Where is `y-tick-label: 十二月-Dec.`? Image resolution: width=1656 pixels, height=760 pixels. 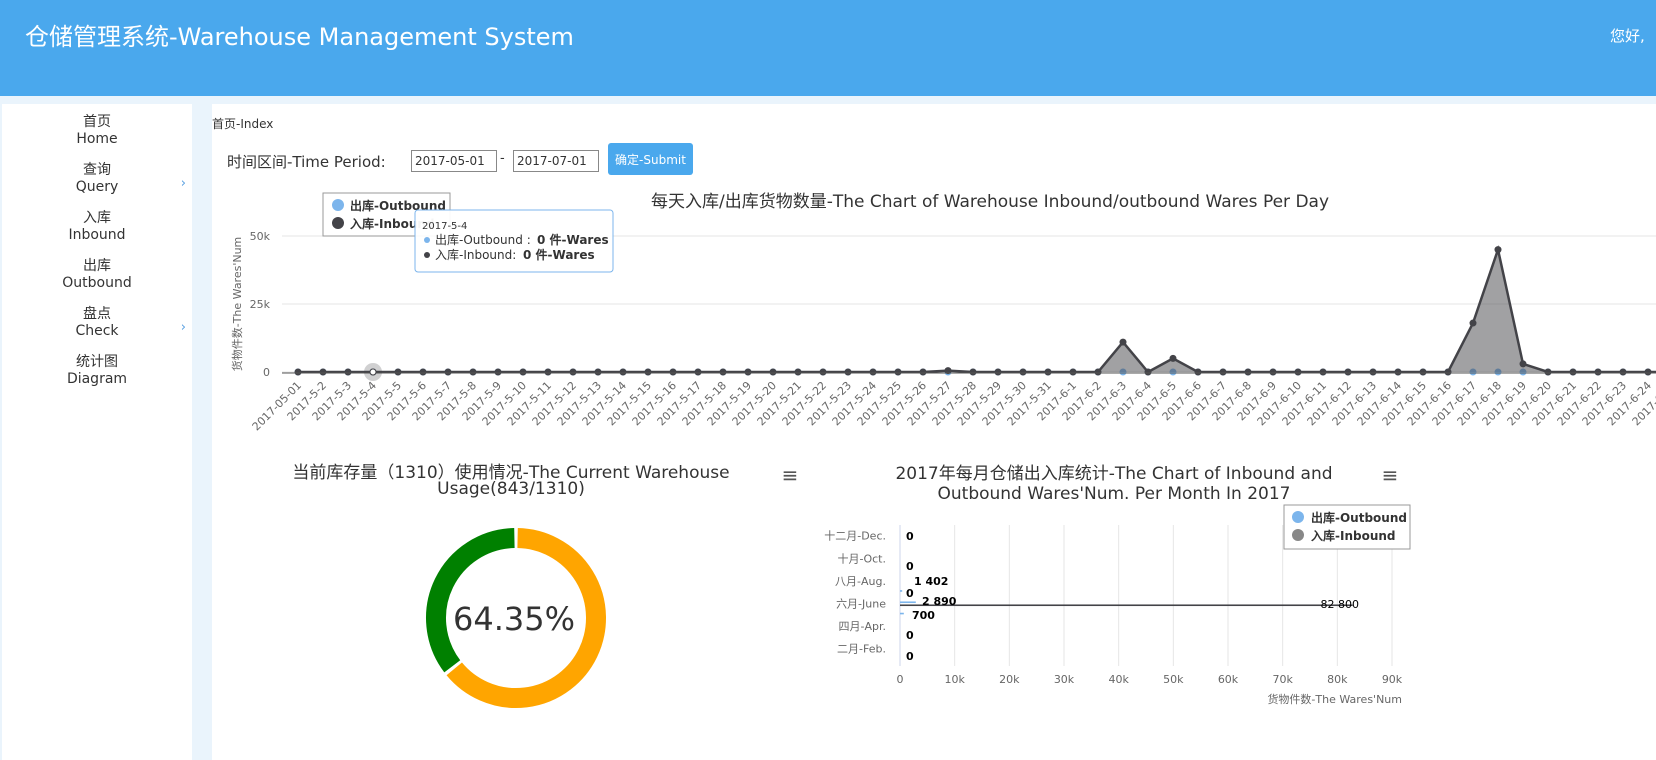 y-tick-label: 十二月-Dec. is located at coordinates (855, 536).